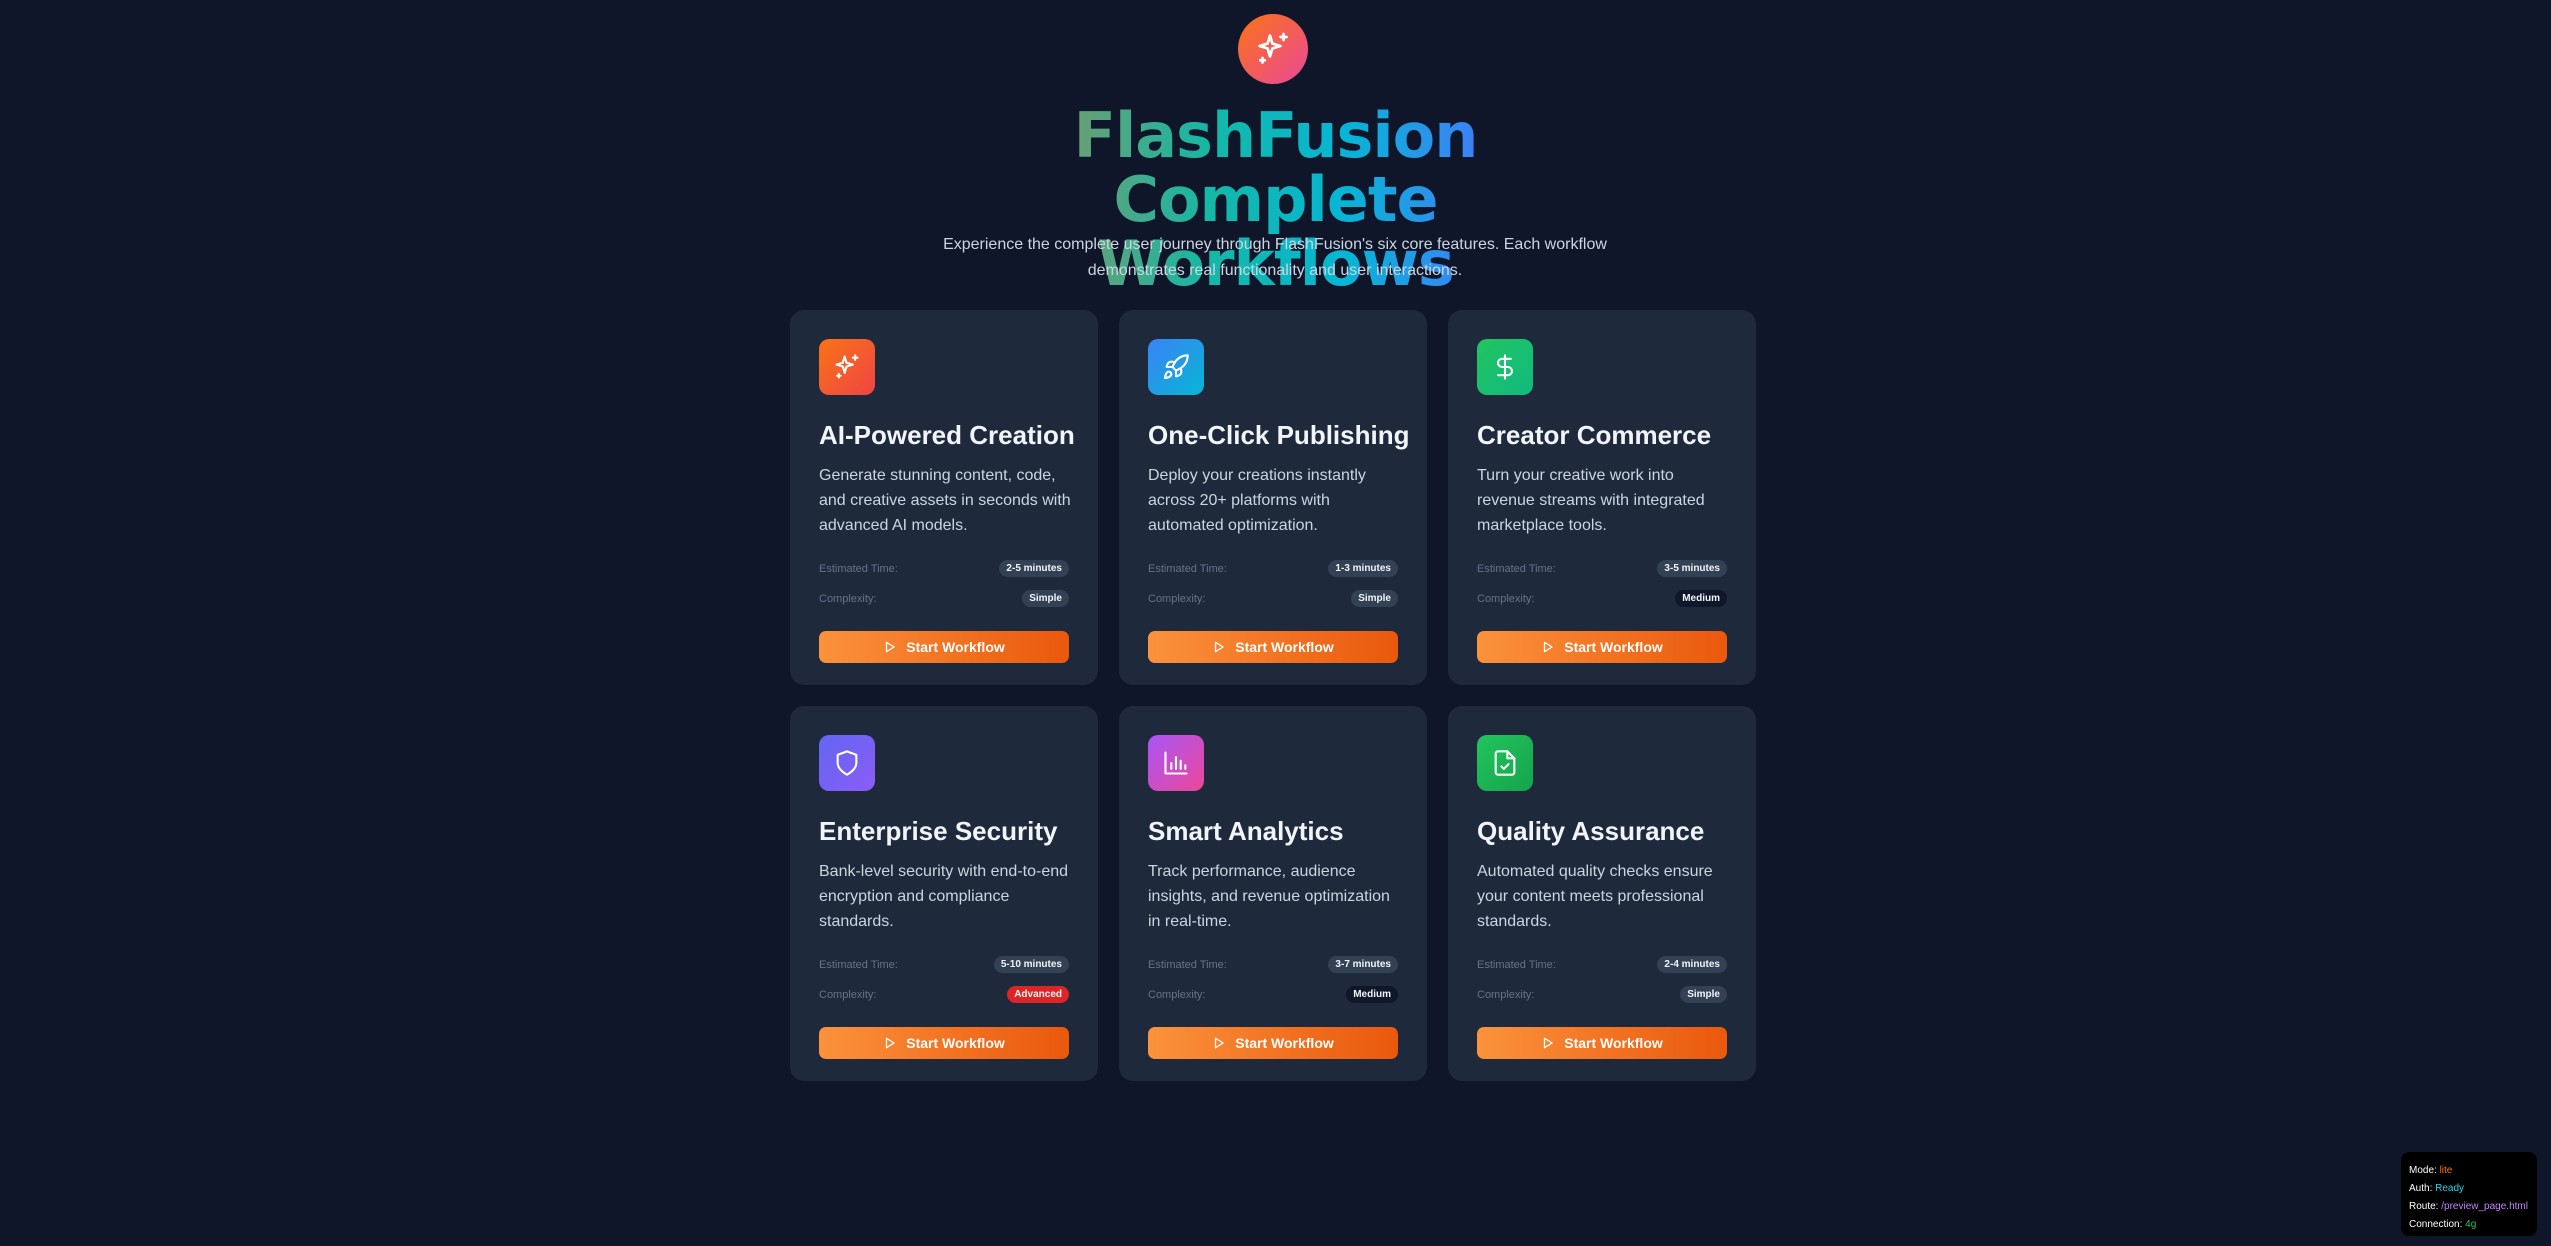 The image size is (2551, 1246). I want to click on debug-connection-value: 4g, so click(2471, 1224).